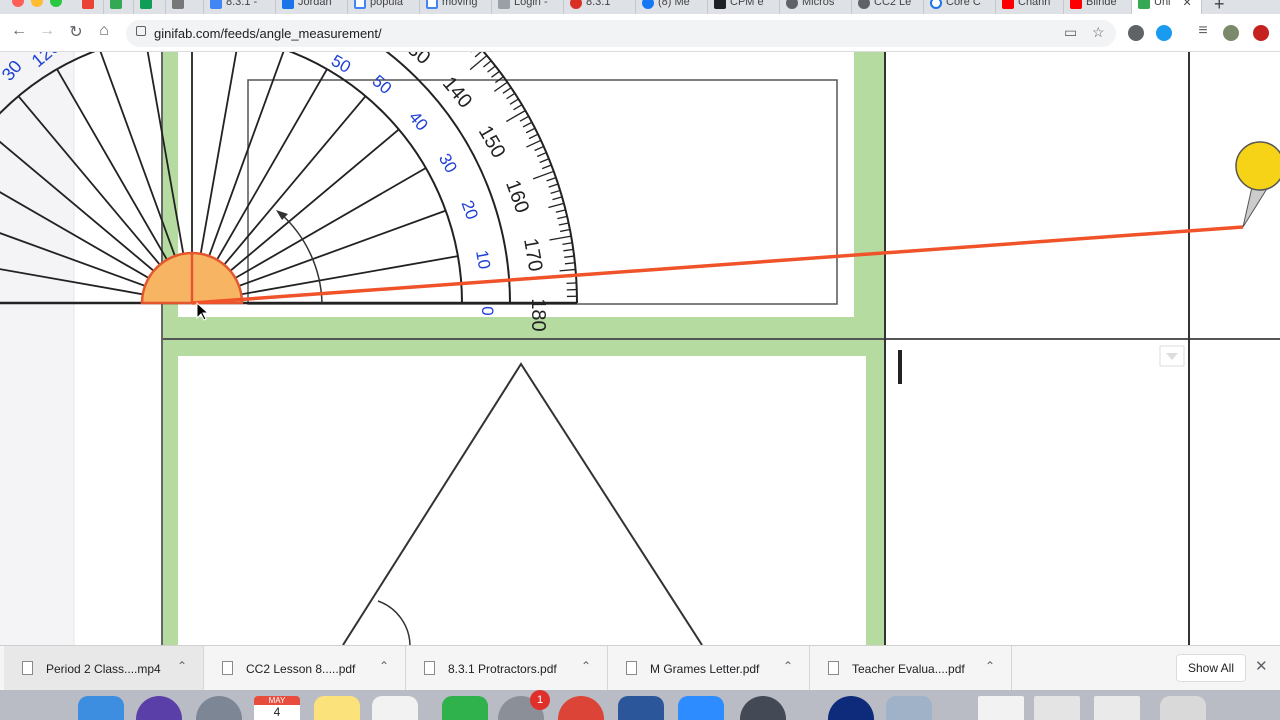 The height and width of the screenshot is (720, 1280). What do you see at coordinates (621, 33) in the screenshot?
I see `address-bar: ginifab.com/feeds/angle_measurement/ ▭ ☆` at bounding box center [621, 33].